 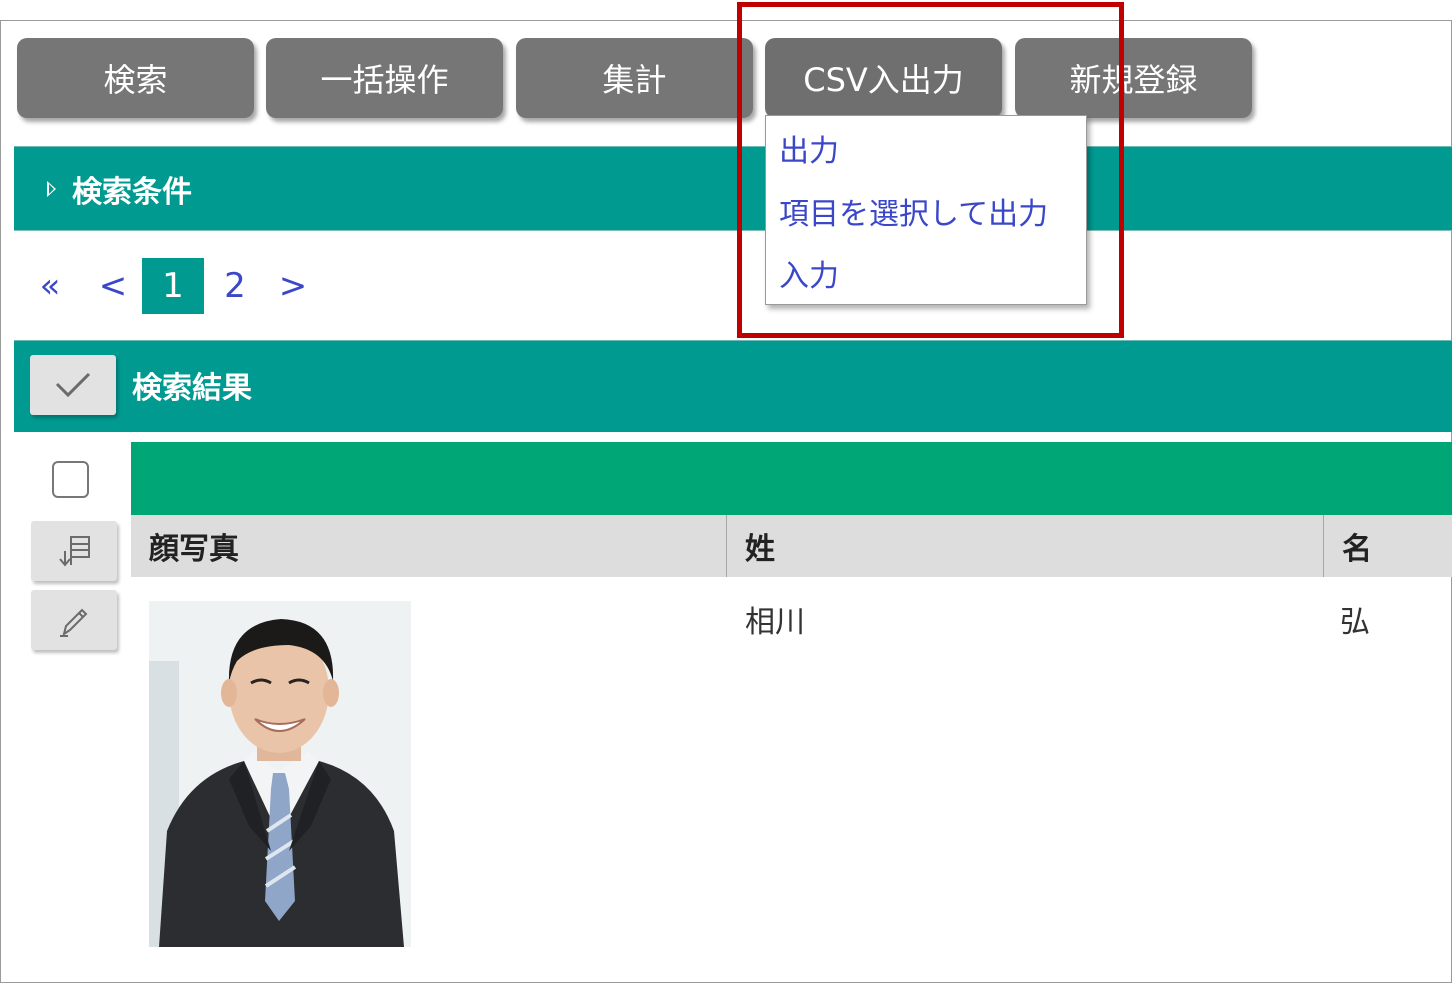 What do you see at coordinates (135, 78) in the screenshot?
I see `search-button: 検索` at bounding box center [135, 78].